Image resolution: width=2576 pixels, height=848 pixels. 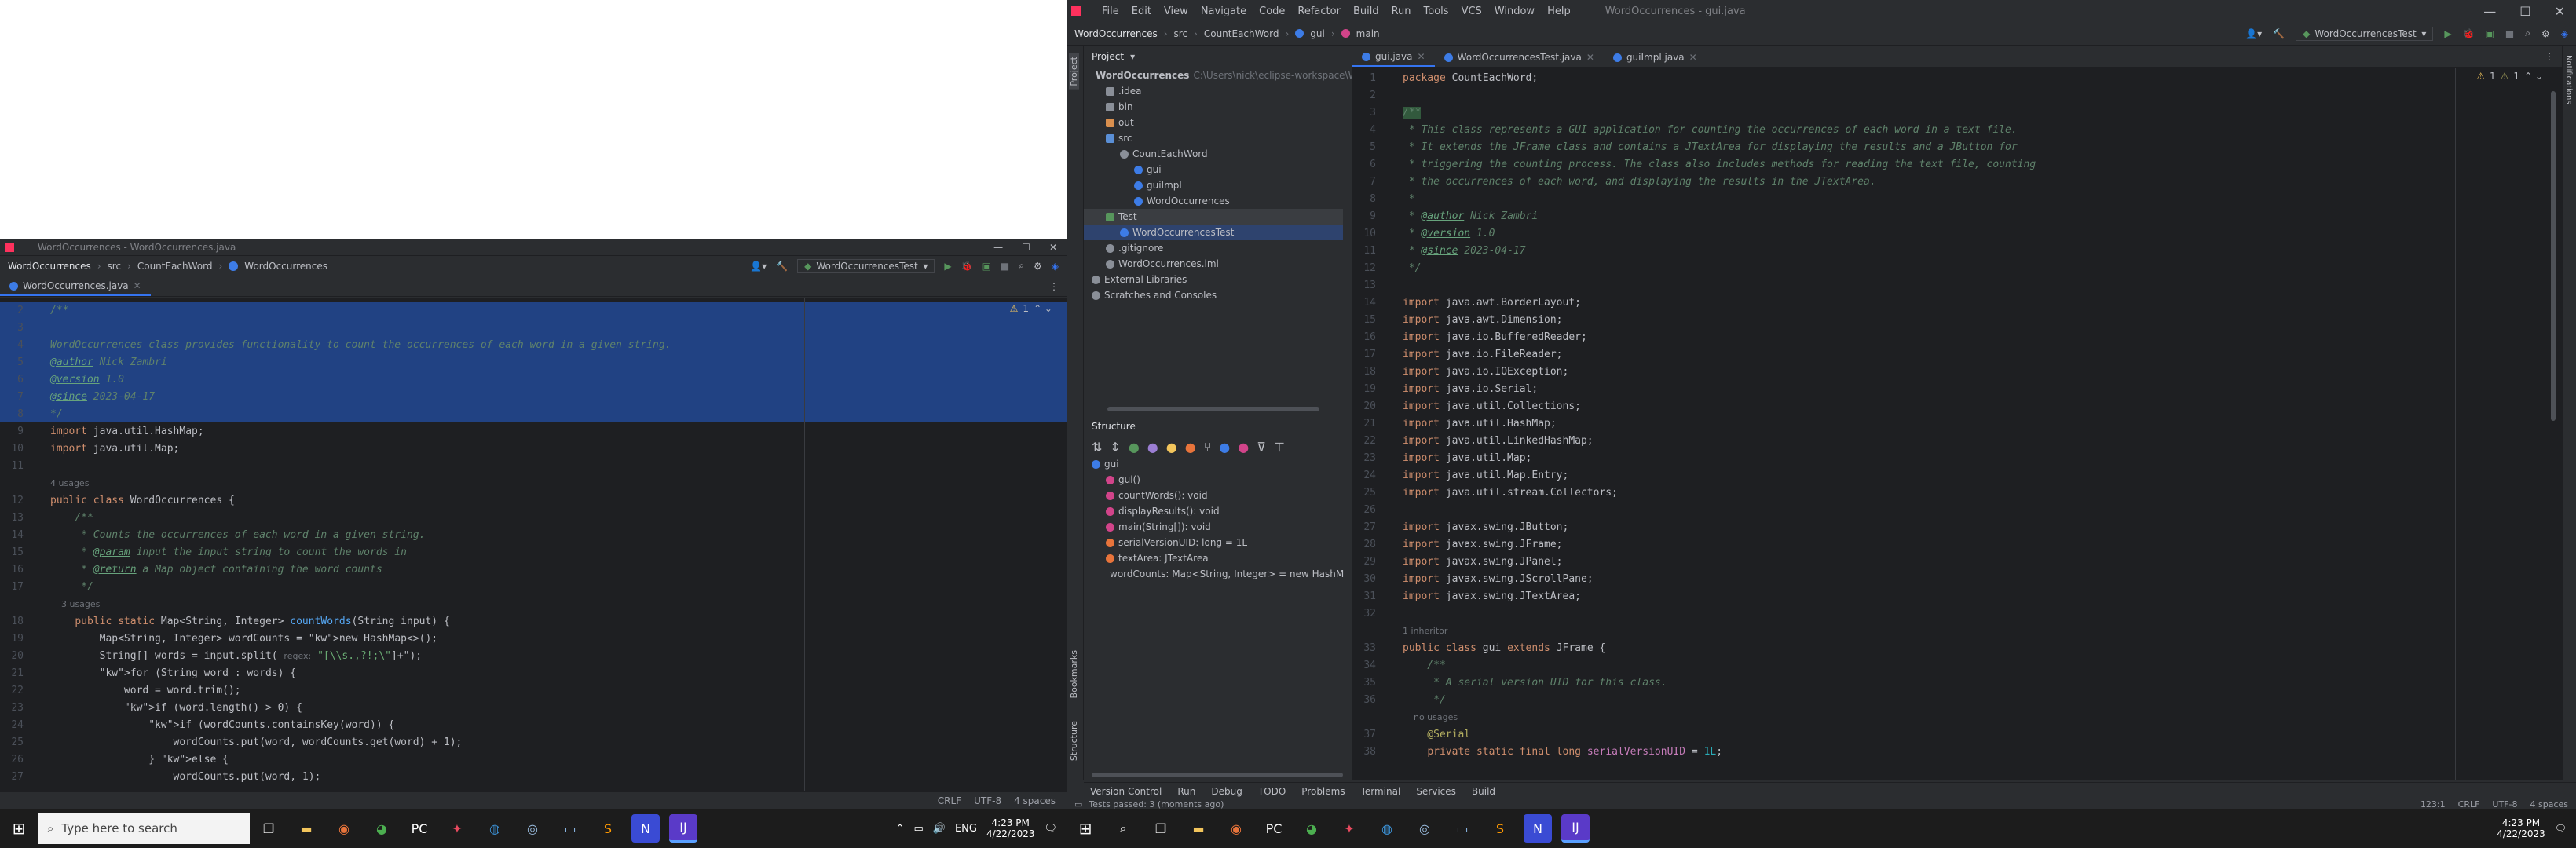 What do you see at coordinates (1515, 11) in the screenshot?
I see `menu-window: Window` at bounding box center [1515, 11].